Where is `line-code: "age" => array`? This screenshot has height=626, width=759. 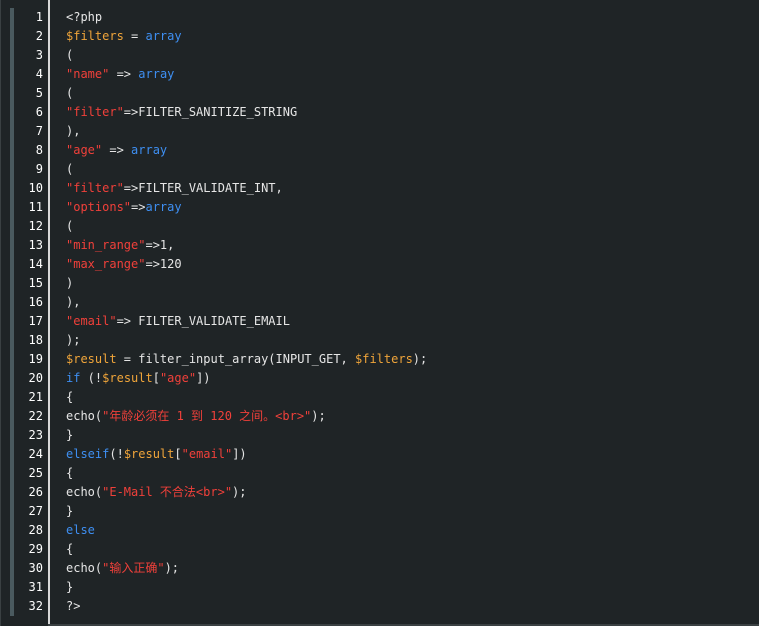 line-code: "age" => array is located at coordinates (116, 150).